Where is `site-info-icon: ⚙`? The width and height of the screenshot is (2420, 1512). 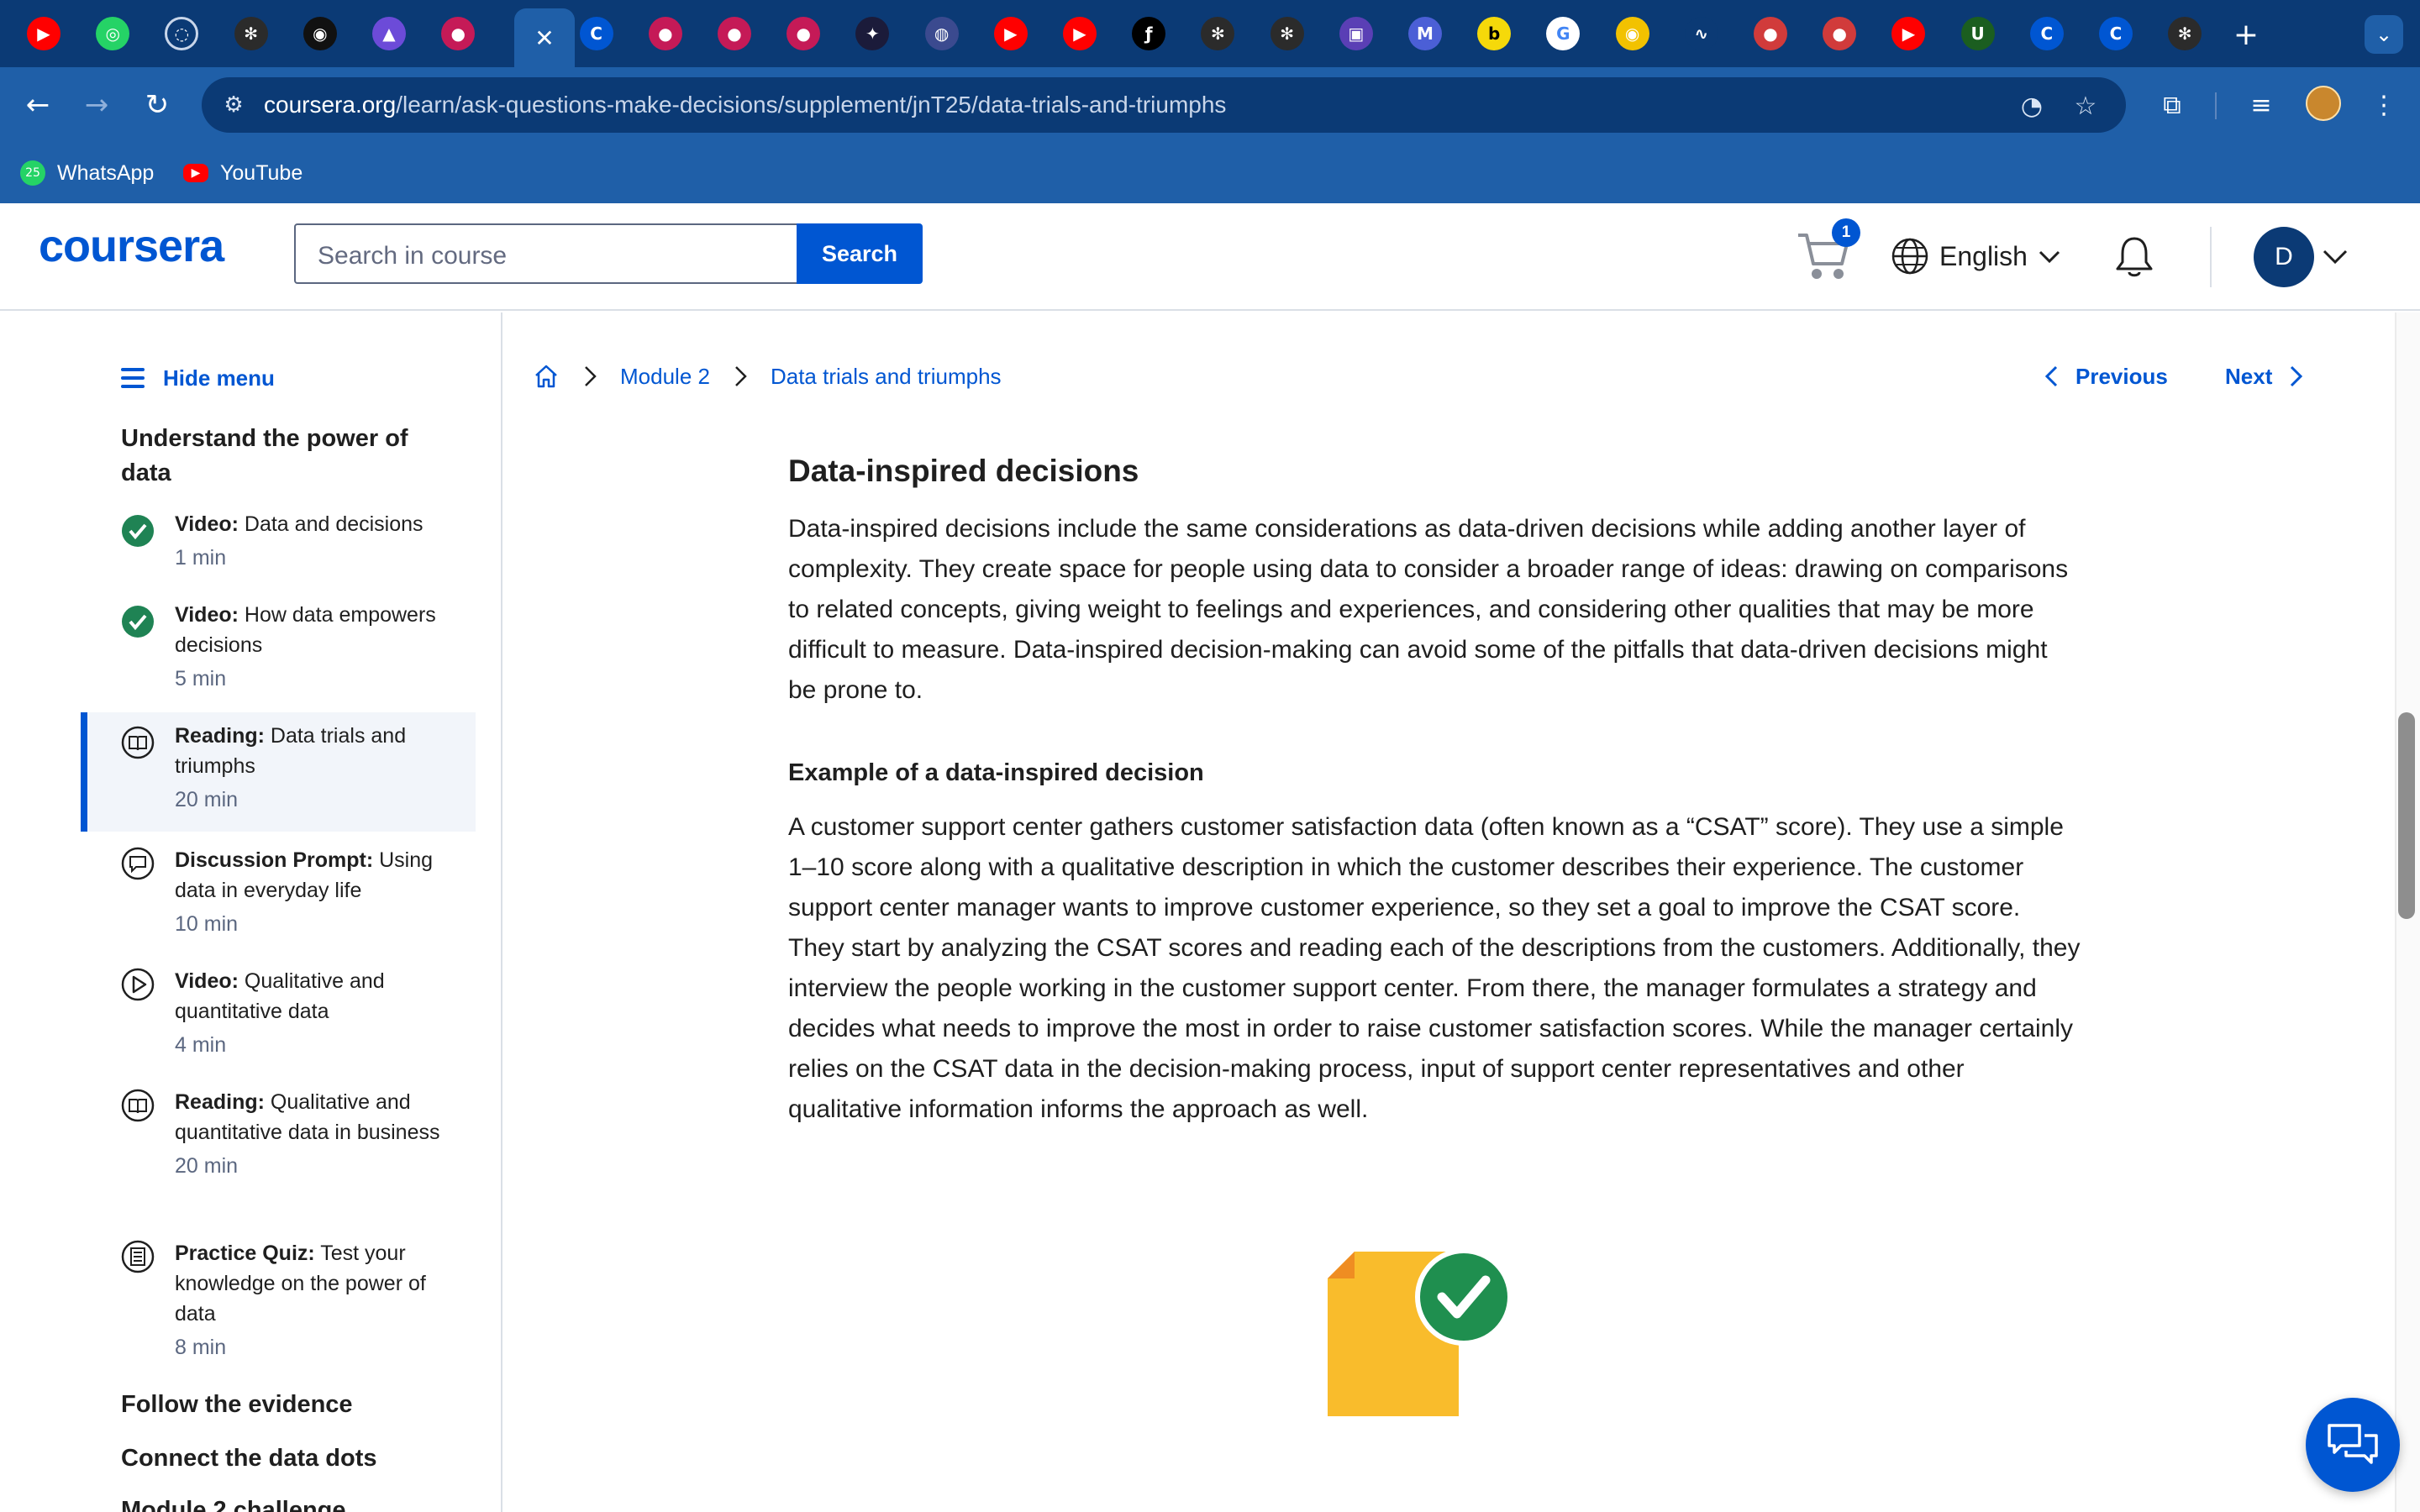 site-info-icon: ⚙ is located at coordinates (233, 105).